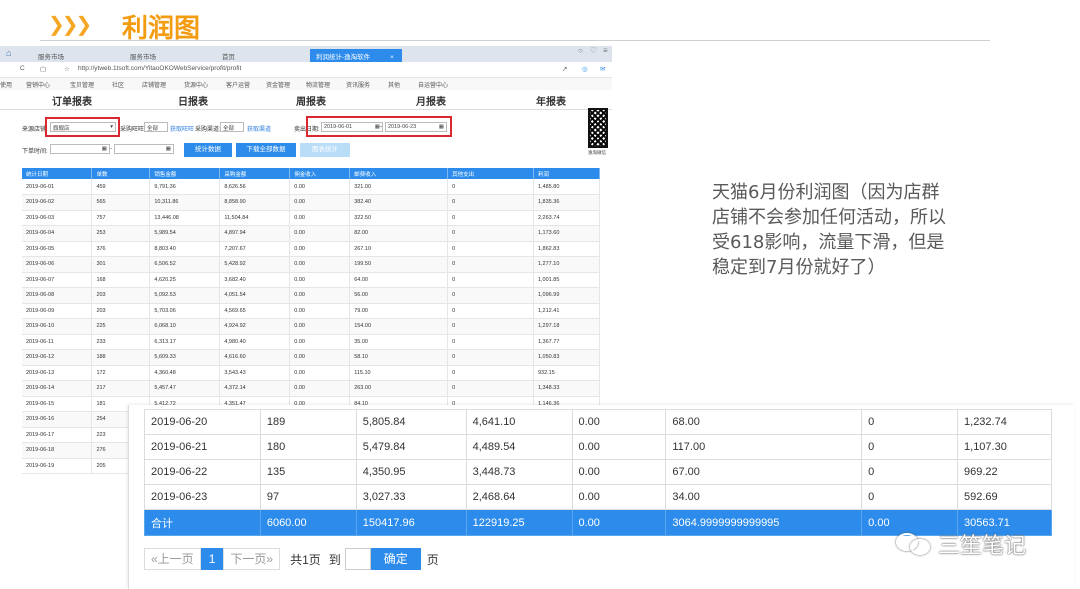 The image size is (1080, 589). What do you see at coordinates (580, 50) in the screenshot?
I see `minimize-icon: ○` at bounding box center [580, 50].